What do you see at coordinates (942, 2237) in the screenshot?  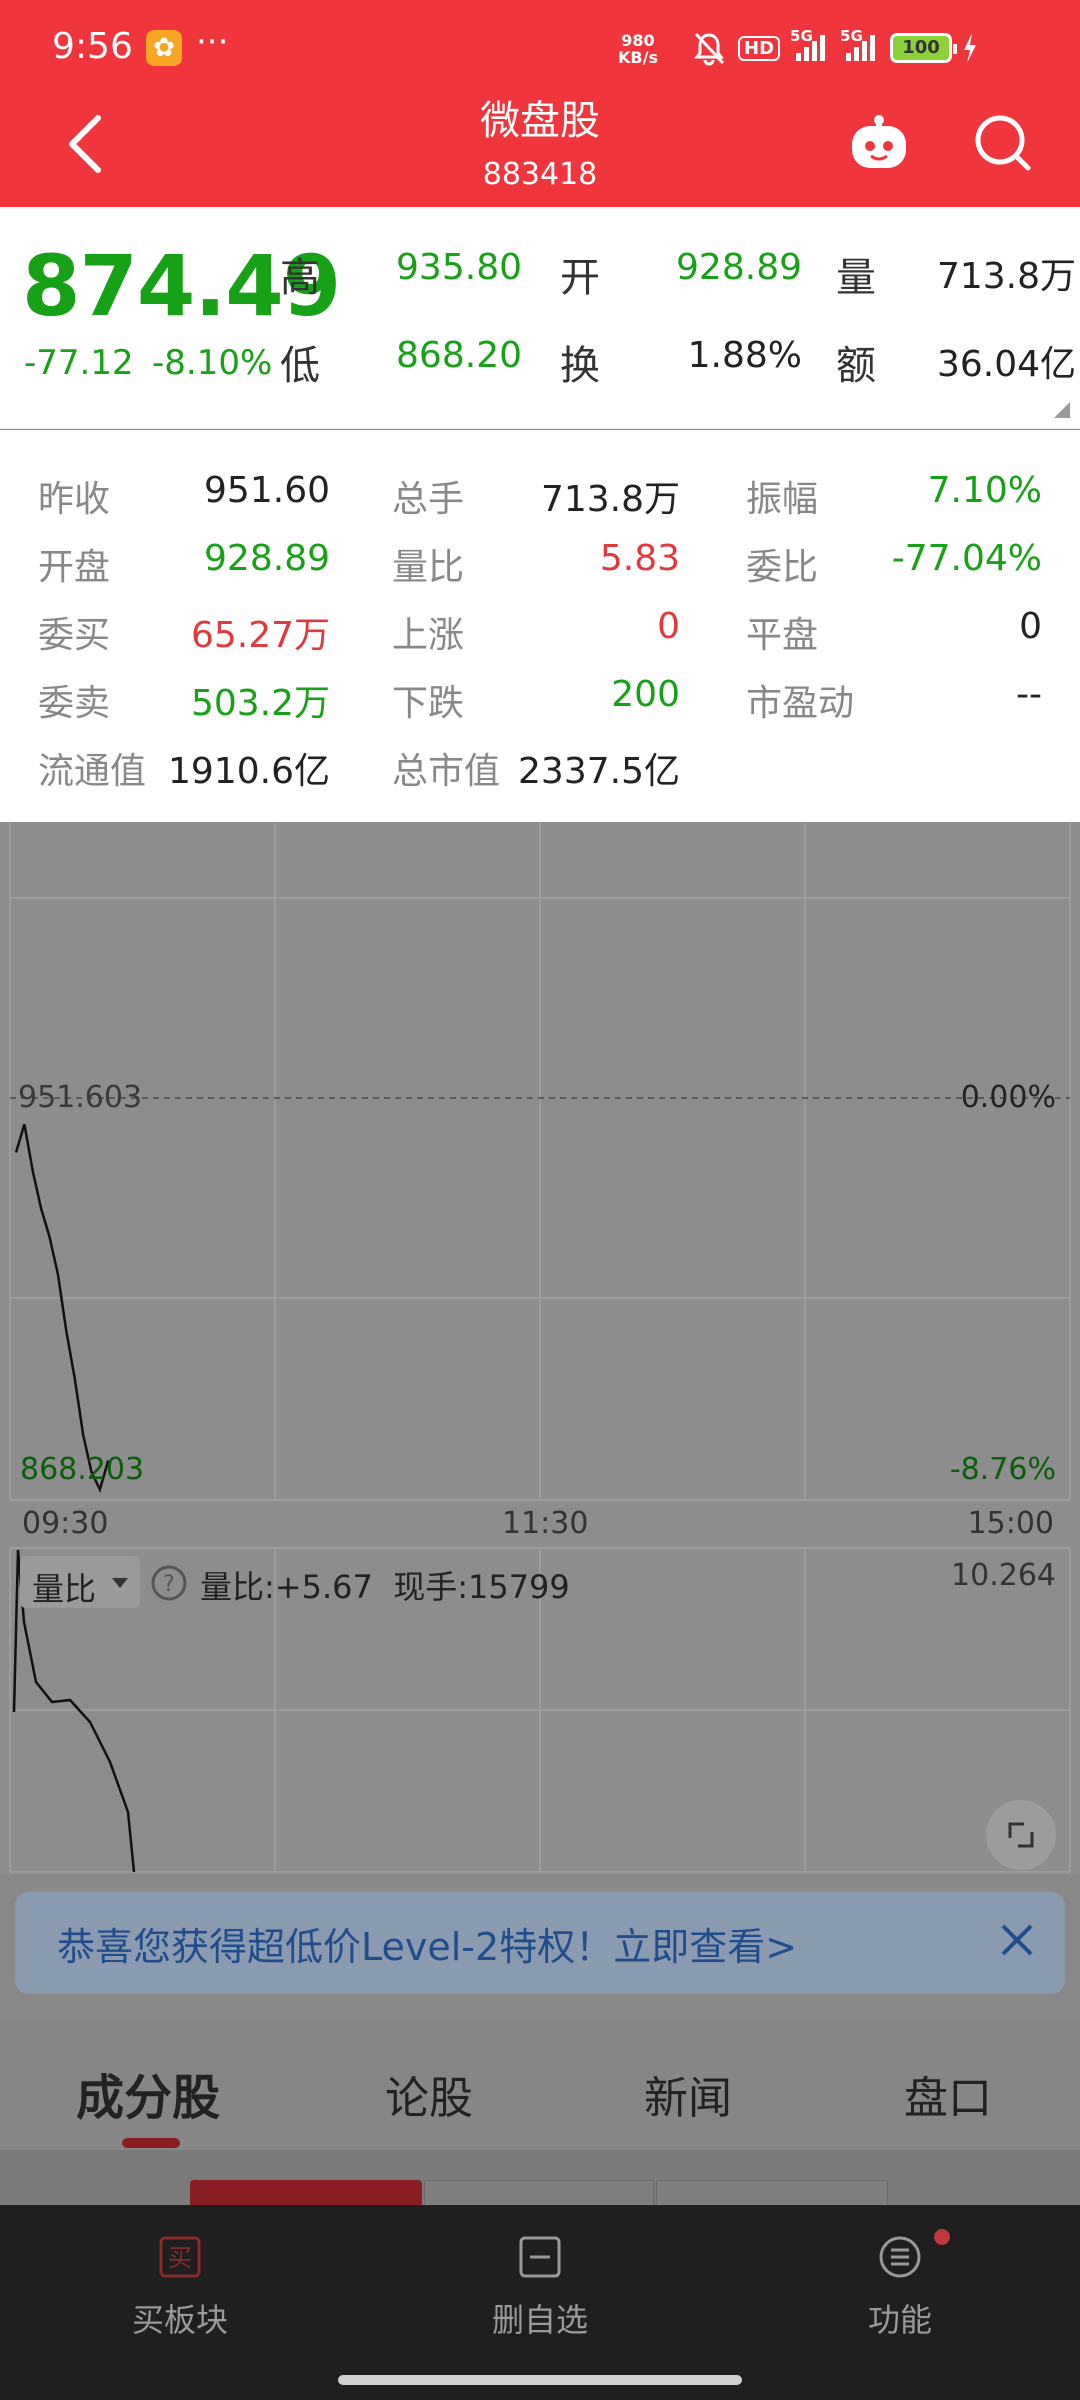 I see `notification-dot` at bounding box center [942, 2237].